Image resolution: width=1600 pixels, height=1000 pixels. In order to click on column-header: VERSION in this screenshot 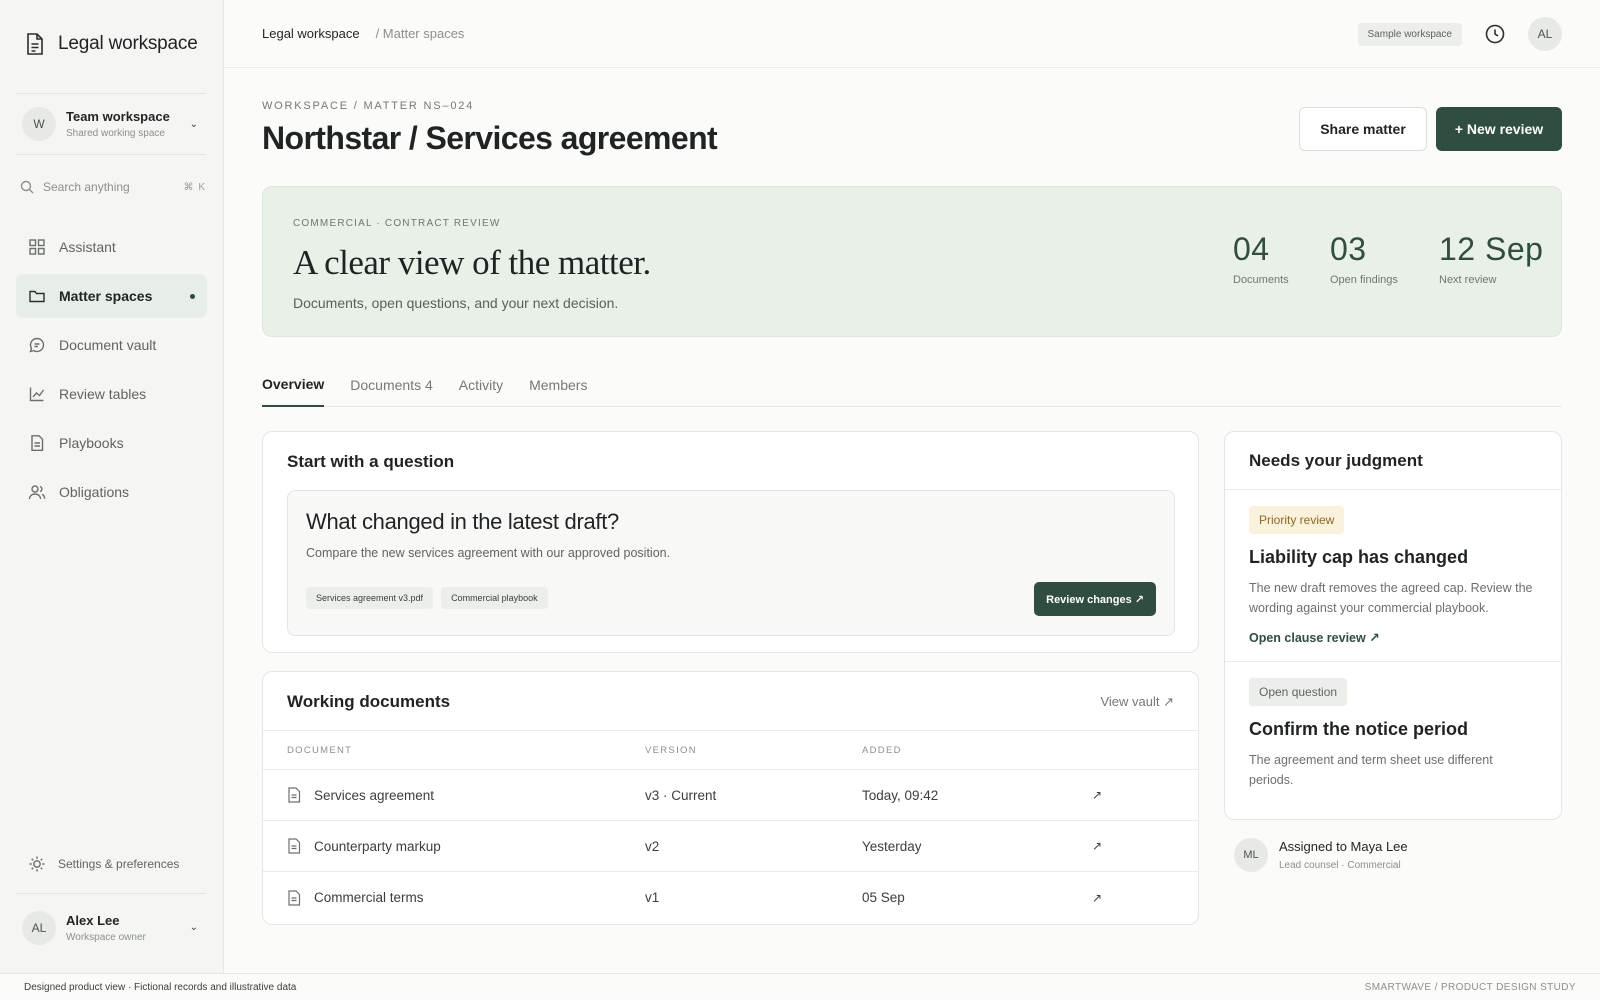, I will do `click(671, 750)`.